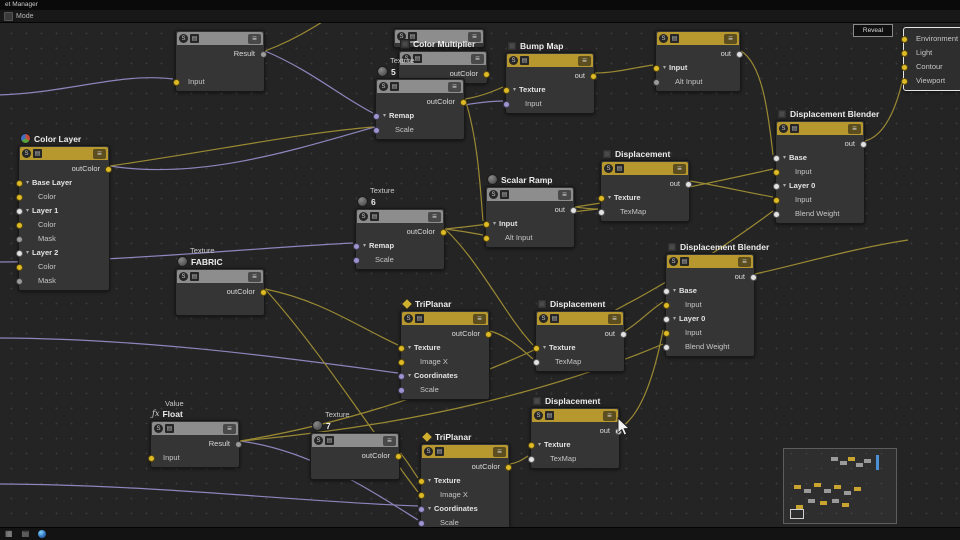 The width and height of the screenshot is (960, 540). What do you see at coordinates (9, 534) in the screenshot?
I see `grid-view-icon: ▦` at bounding box center [9, 534].